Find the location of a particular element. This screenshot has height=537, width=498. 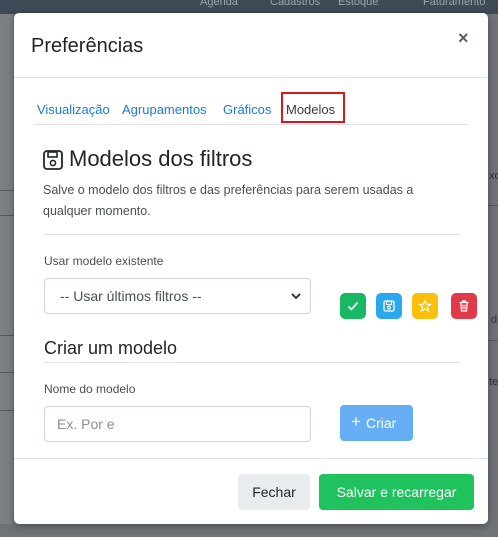

apply-model-button is located at coordinates (353, 306).